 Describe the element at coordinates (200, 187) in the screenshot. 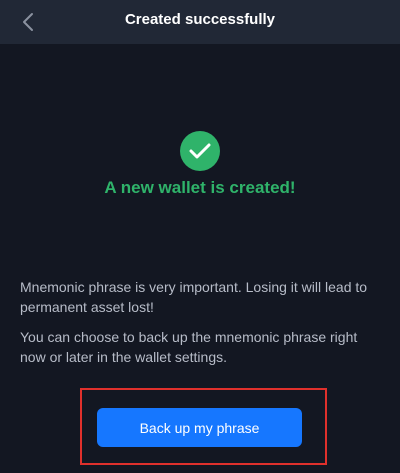

I see `success-title: A new wallet is created!` at that location.